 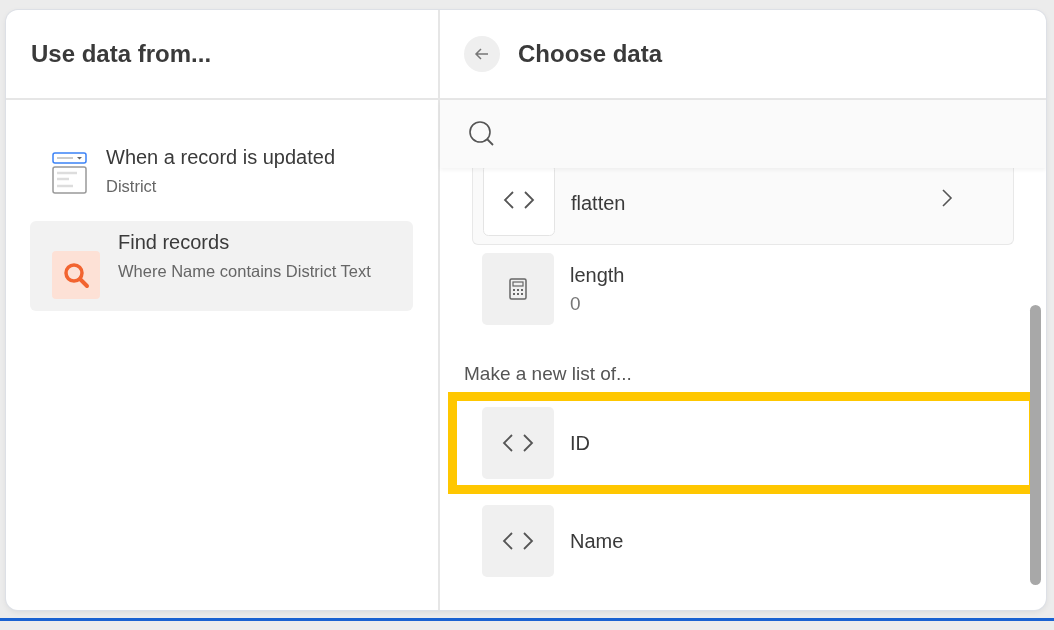 What do you see at coordinates (598, 203) in the screenshot?
I see `field-name: flatten` at bounding box center [598, 203].